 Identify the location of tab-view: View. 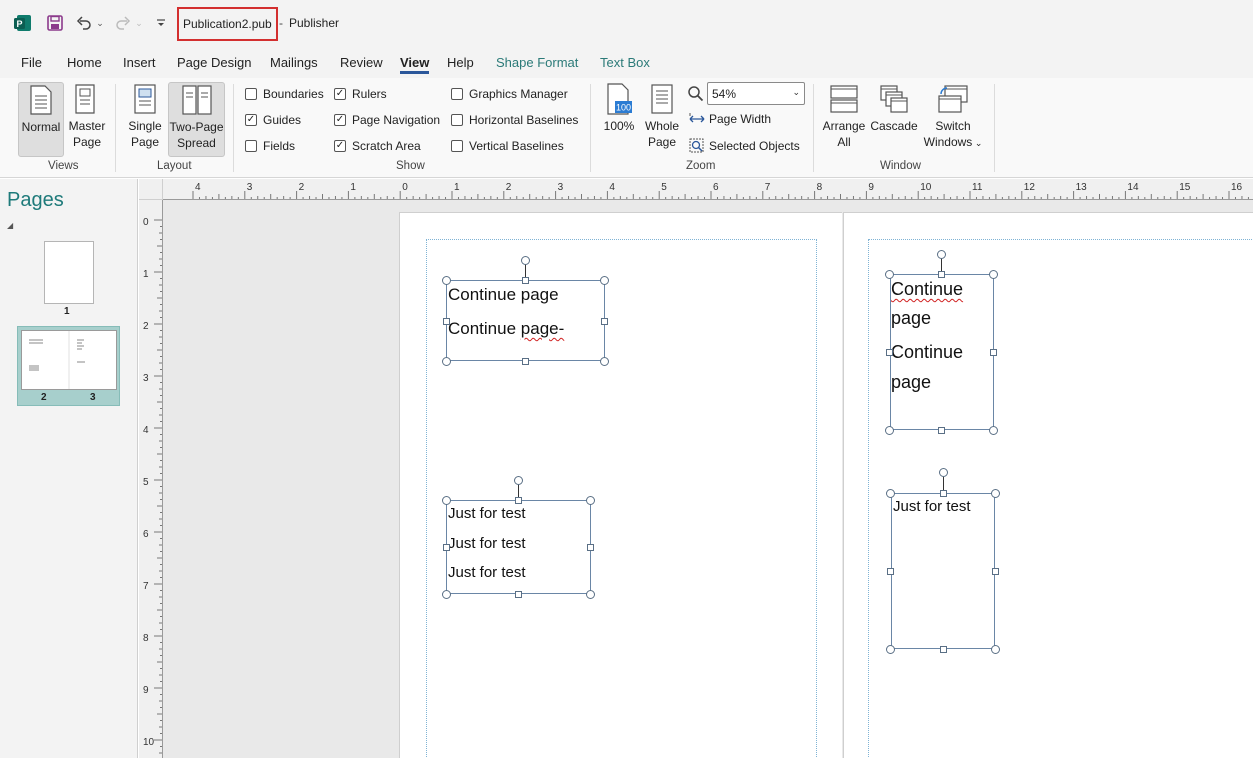
(414, 62).